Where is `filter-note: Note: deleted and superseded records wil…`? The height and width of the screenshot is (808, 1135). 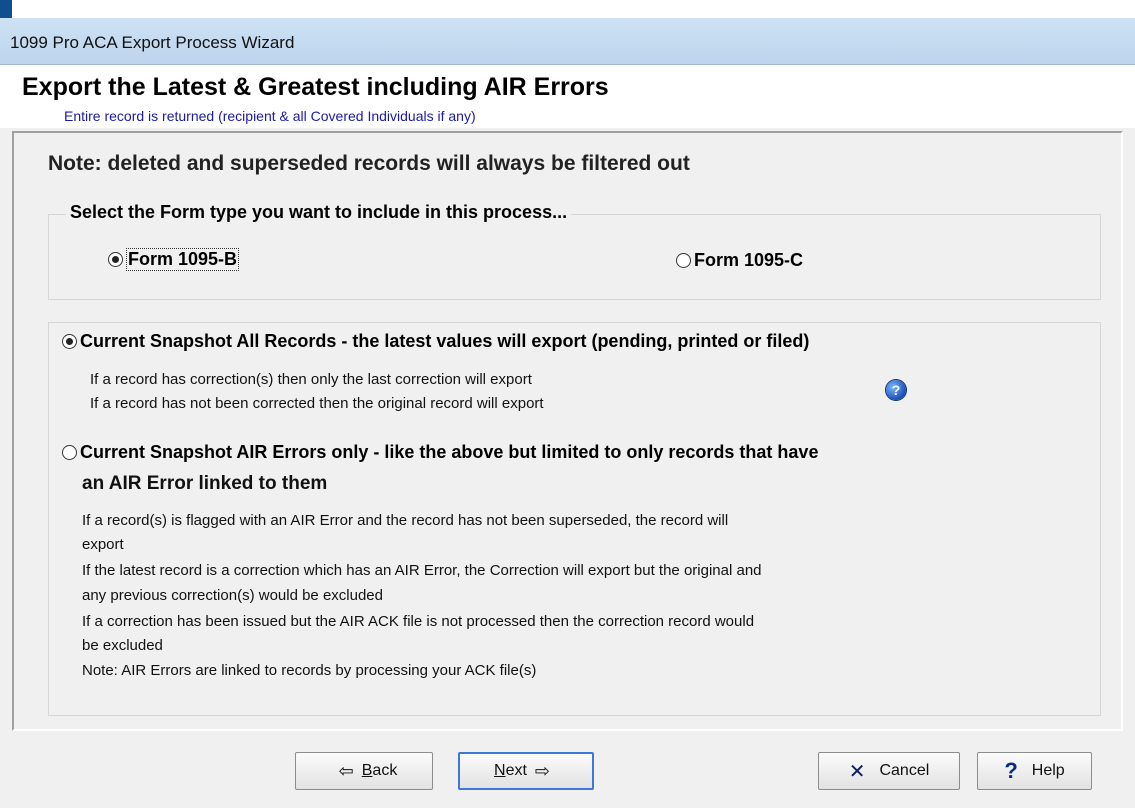
filter-note: Note: deleted and superseded records wil… is located at coordinates (369, 163).